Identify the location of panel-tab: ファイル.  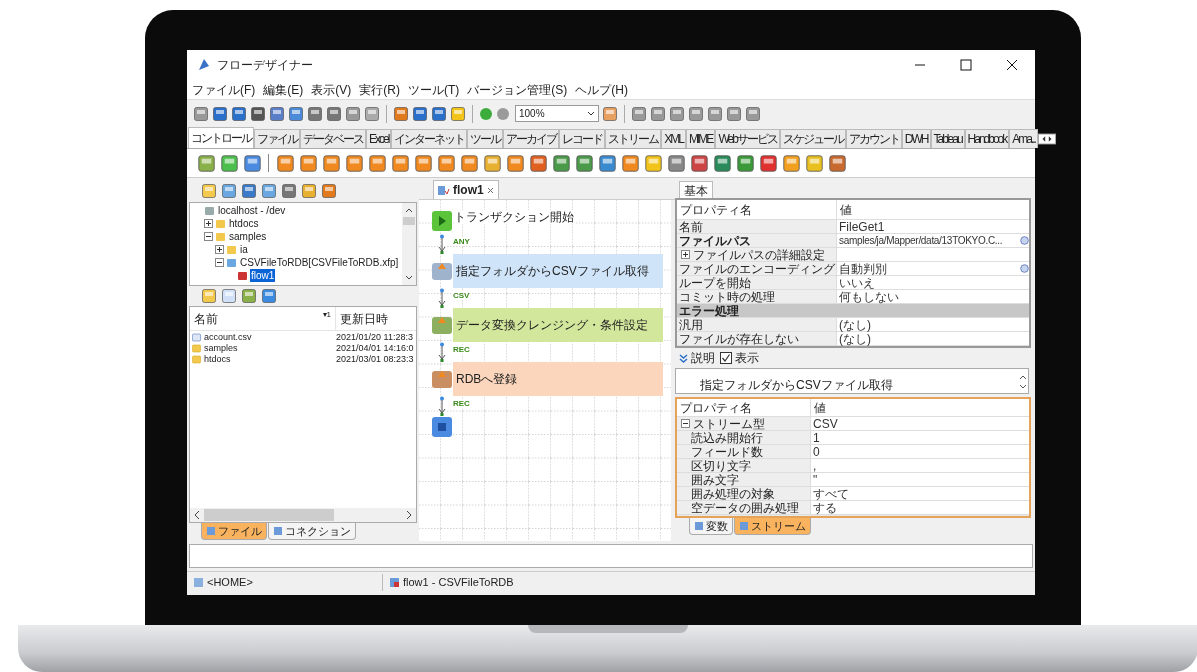
(234, 531).